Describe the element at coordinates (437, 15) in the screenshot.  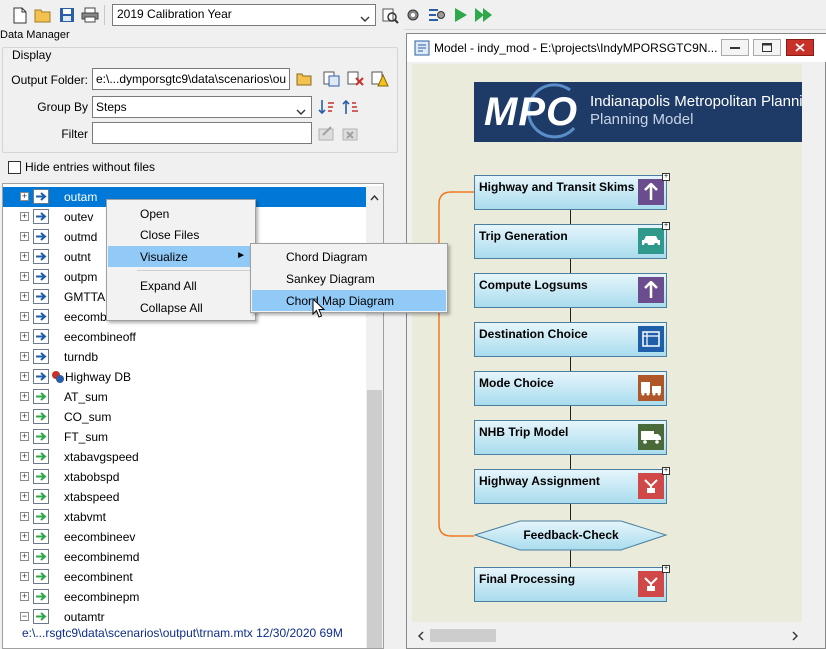
I see `step-settings-icon` at that location.